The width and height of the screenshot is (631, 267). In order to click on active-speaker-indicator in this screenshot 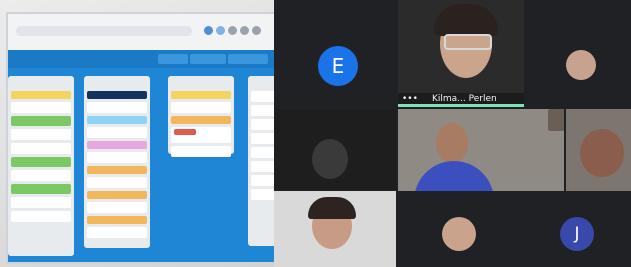, I will do `click(461, 105)`.